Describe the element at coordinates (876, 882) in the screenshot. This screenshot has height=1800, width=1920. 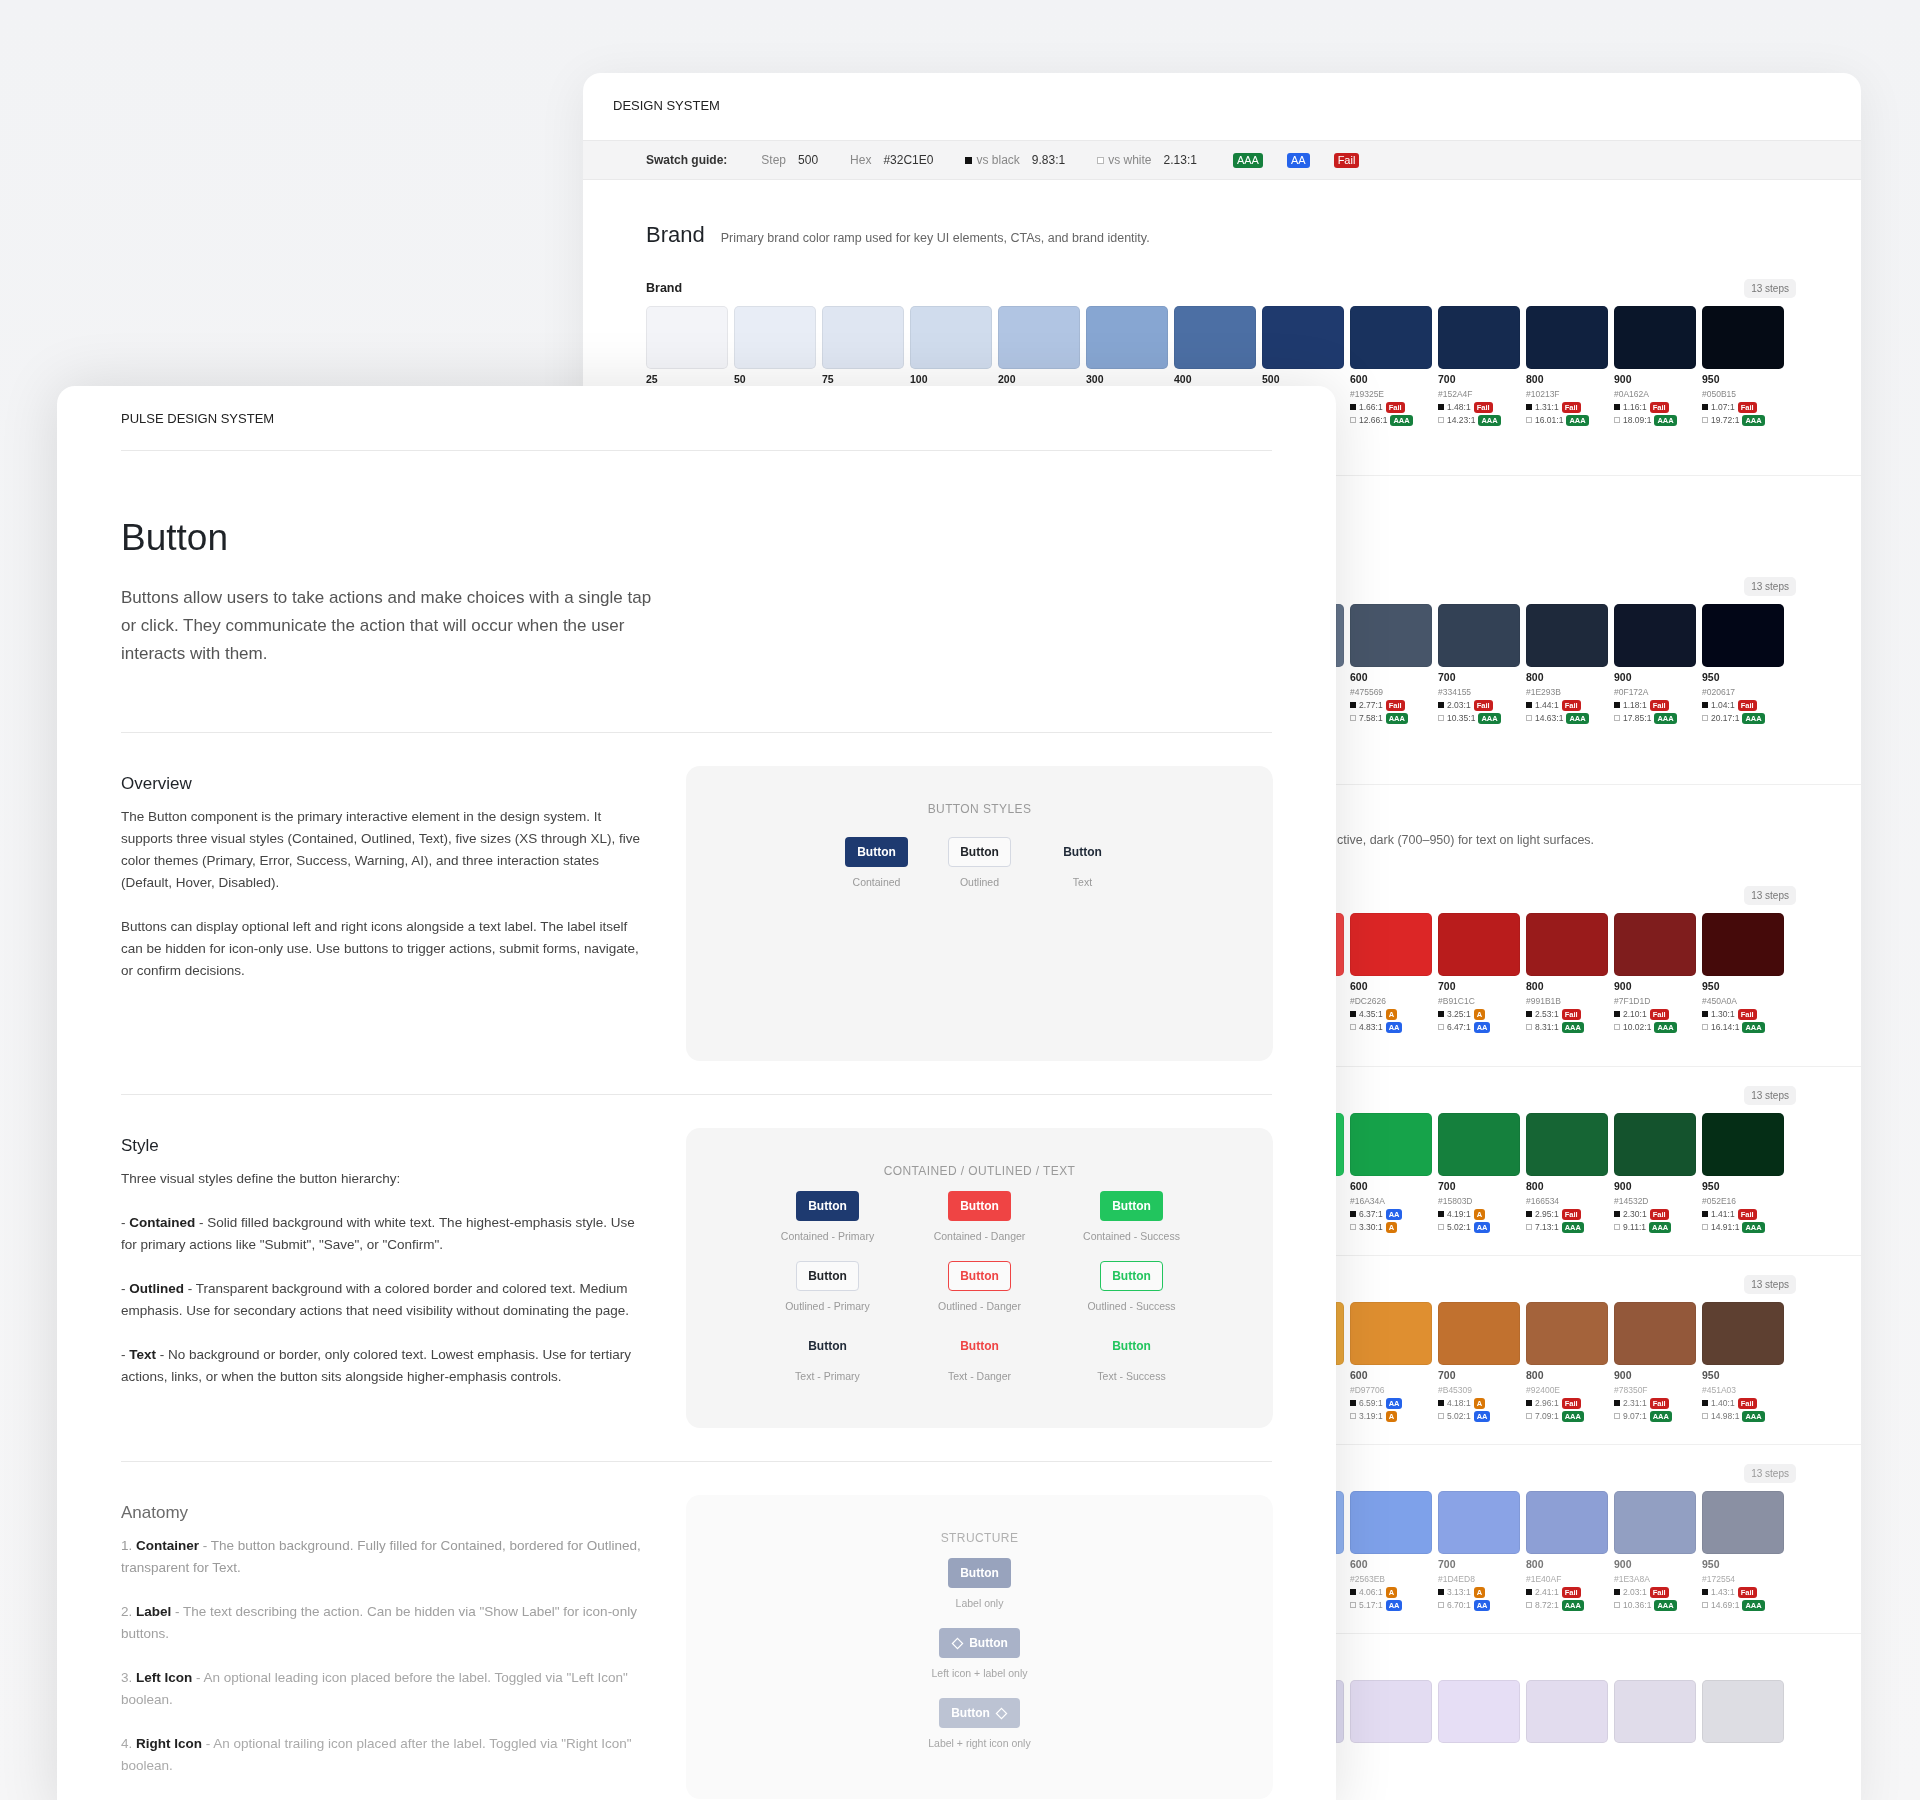
I see `button-caption: Contained` at that location.